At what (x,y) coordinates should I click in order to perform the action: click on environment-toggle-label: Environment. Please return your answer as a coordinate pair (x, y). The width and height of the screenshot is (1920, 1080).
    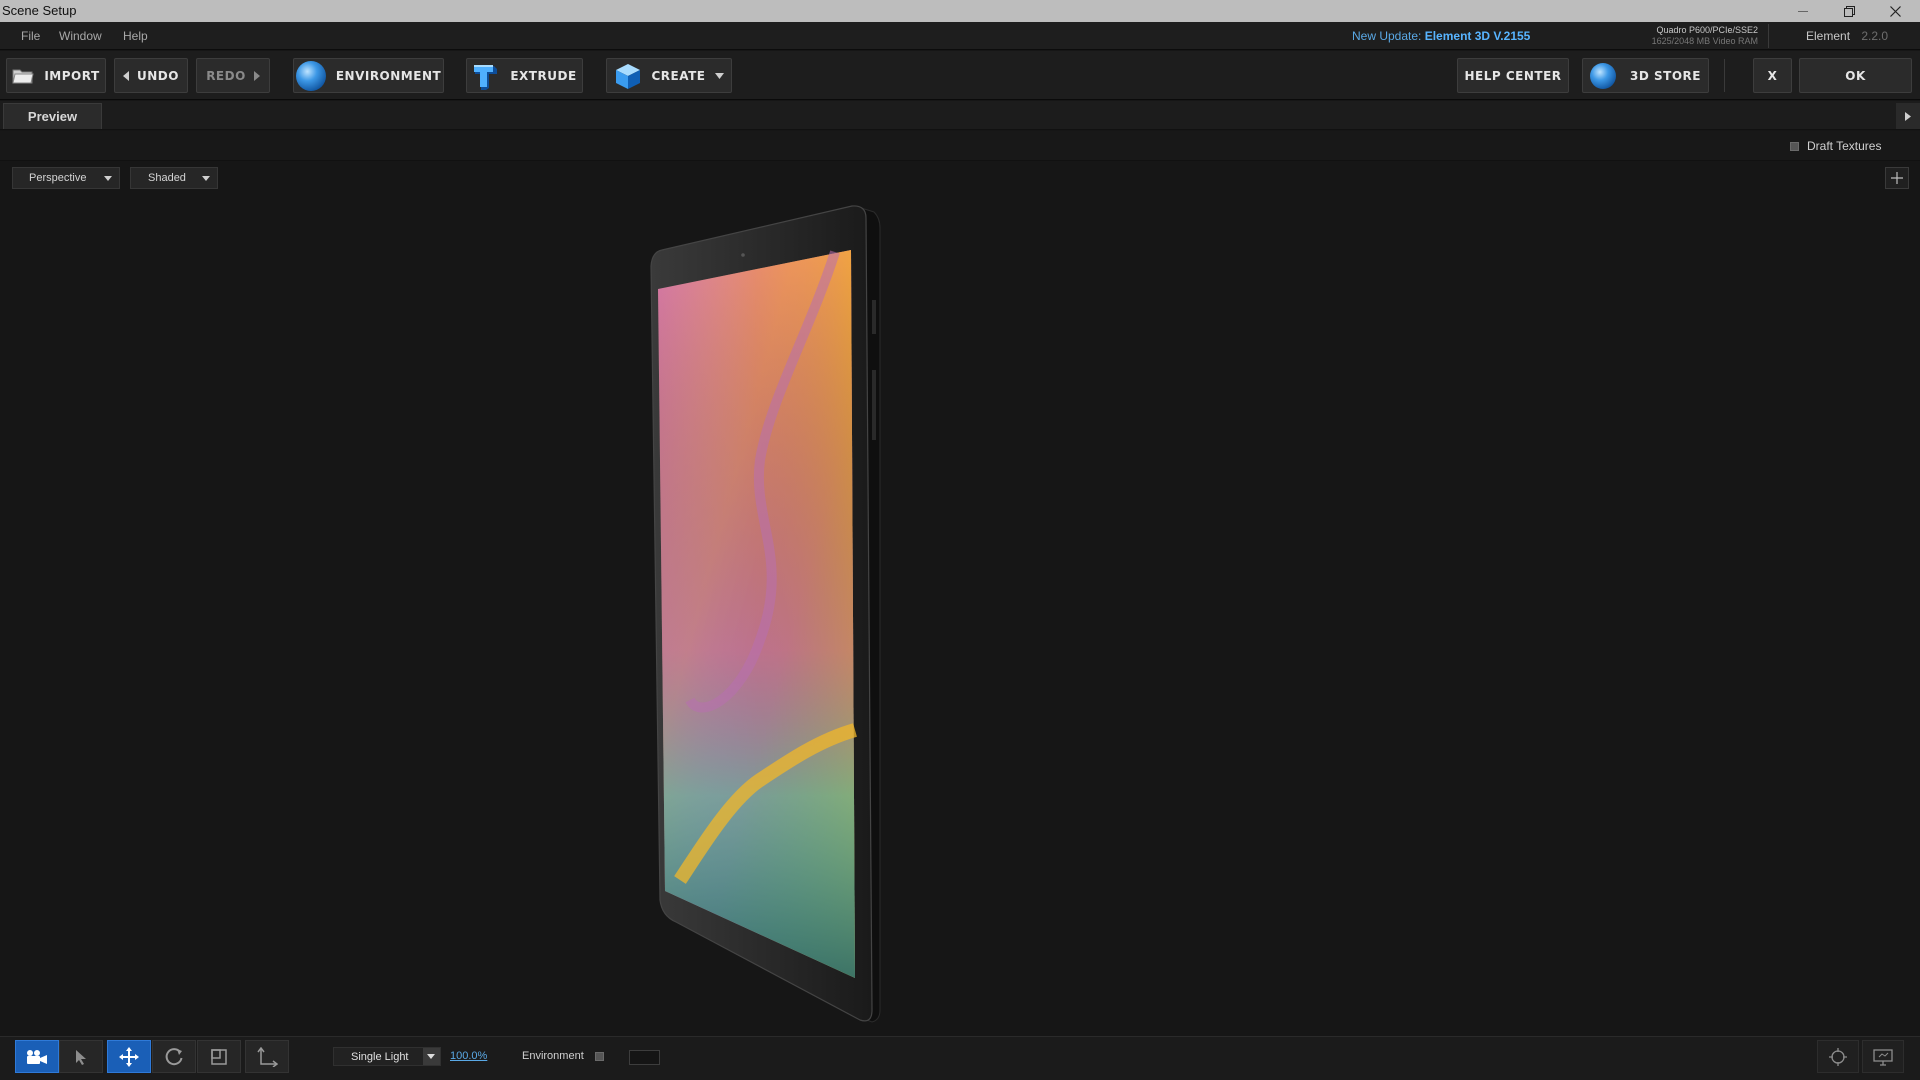
    Looking at the image, I should click on (553, 1056).